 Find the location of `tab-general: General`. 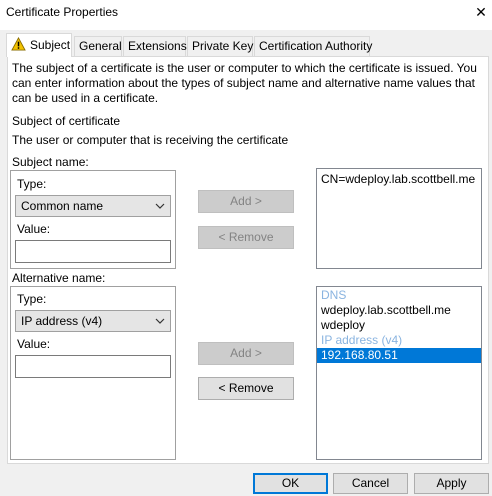

tab-general: General is located at coordinates (98, 46).